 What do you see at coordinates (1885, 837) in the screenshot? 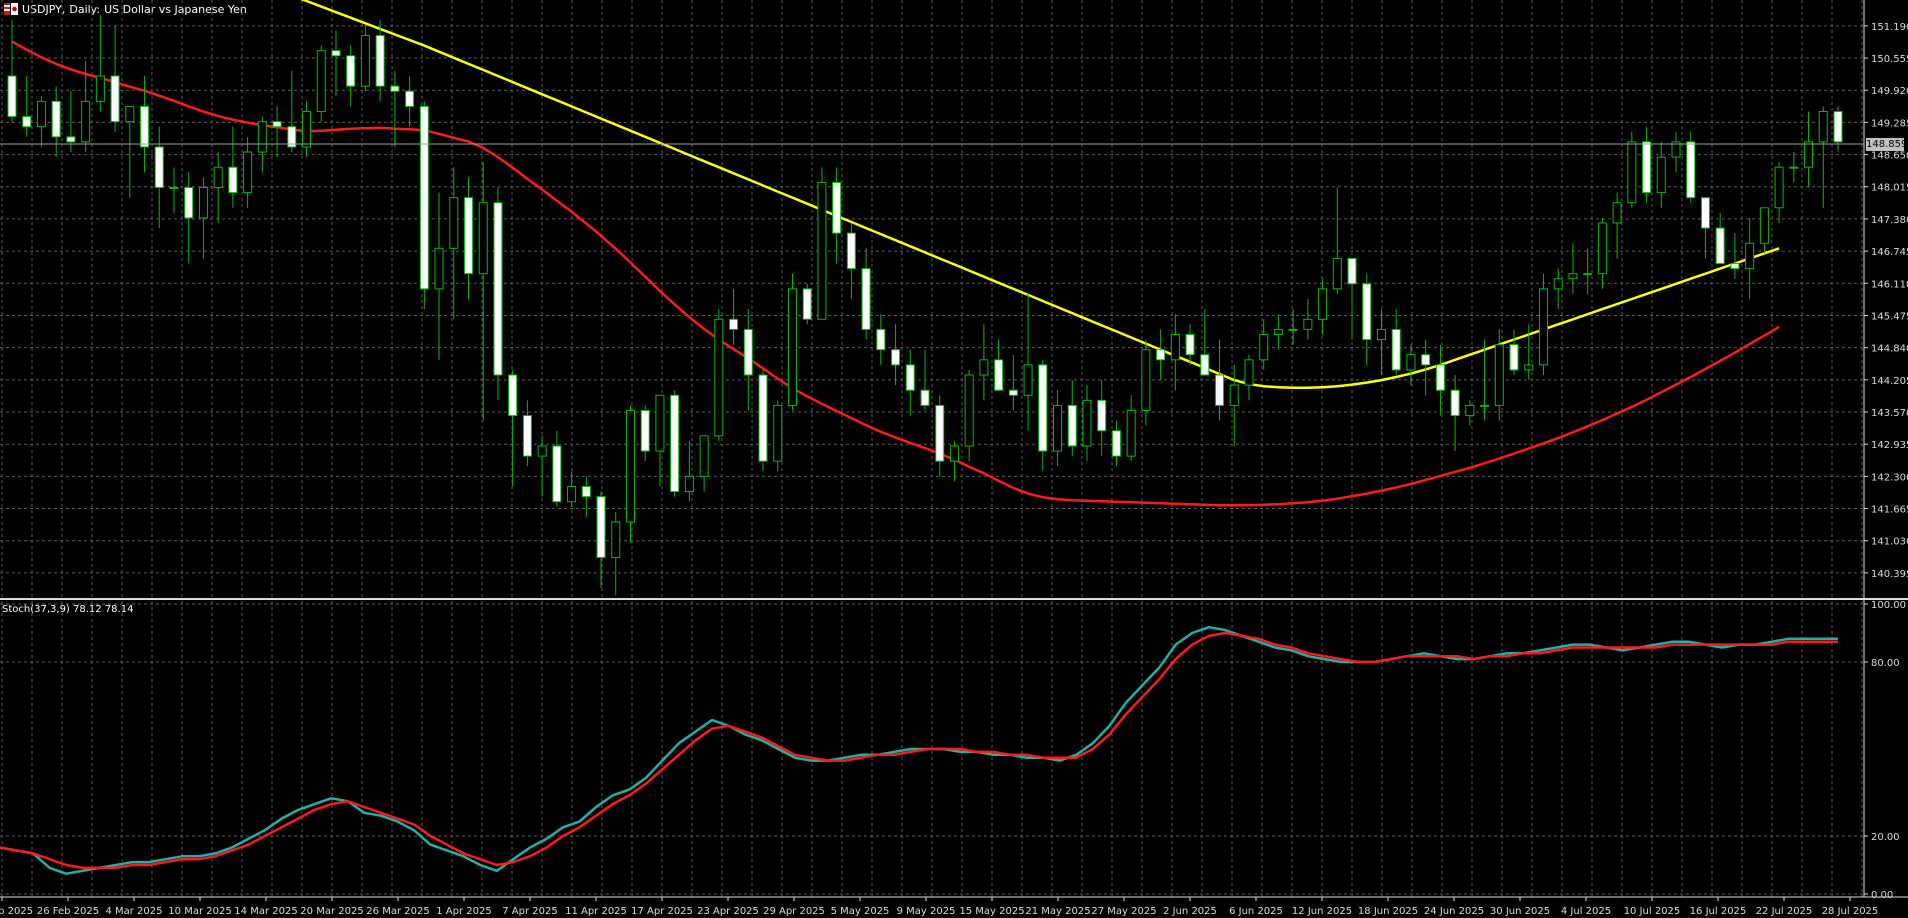
I see `stoch-tick-label: 20.00` at bounding box center [1885, 837].